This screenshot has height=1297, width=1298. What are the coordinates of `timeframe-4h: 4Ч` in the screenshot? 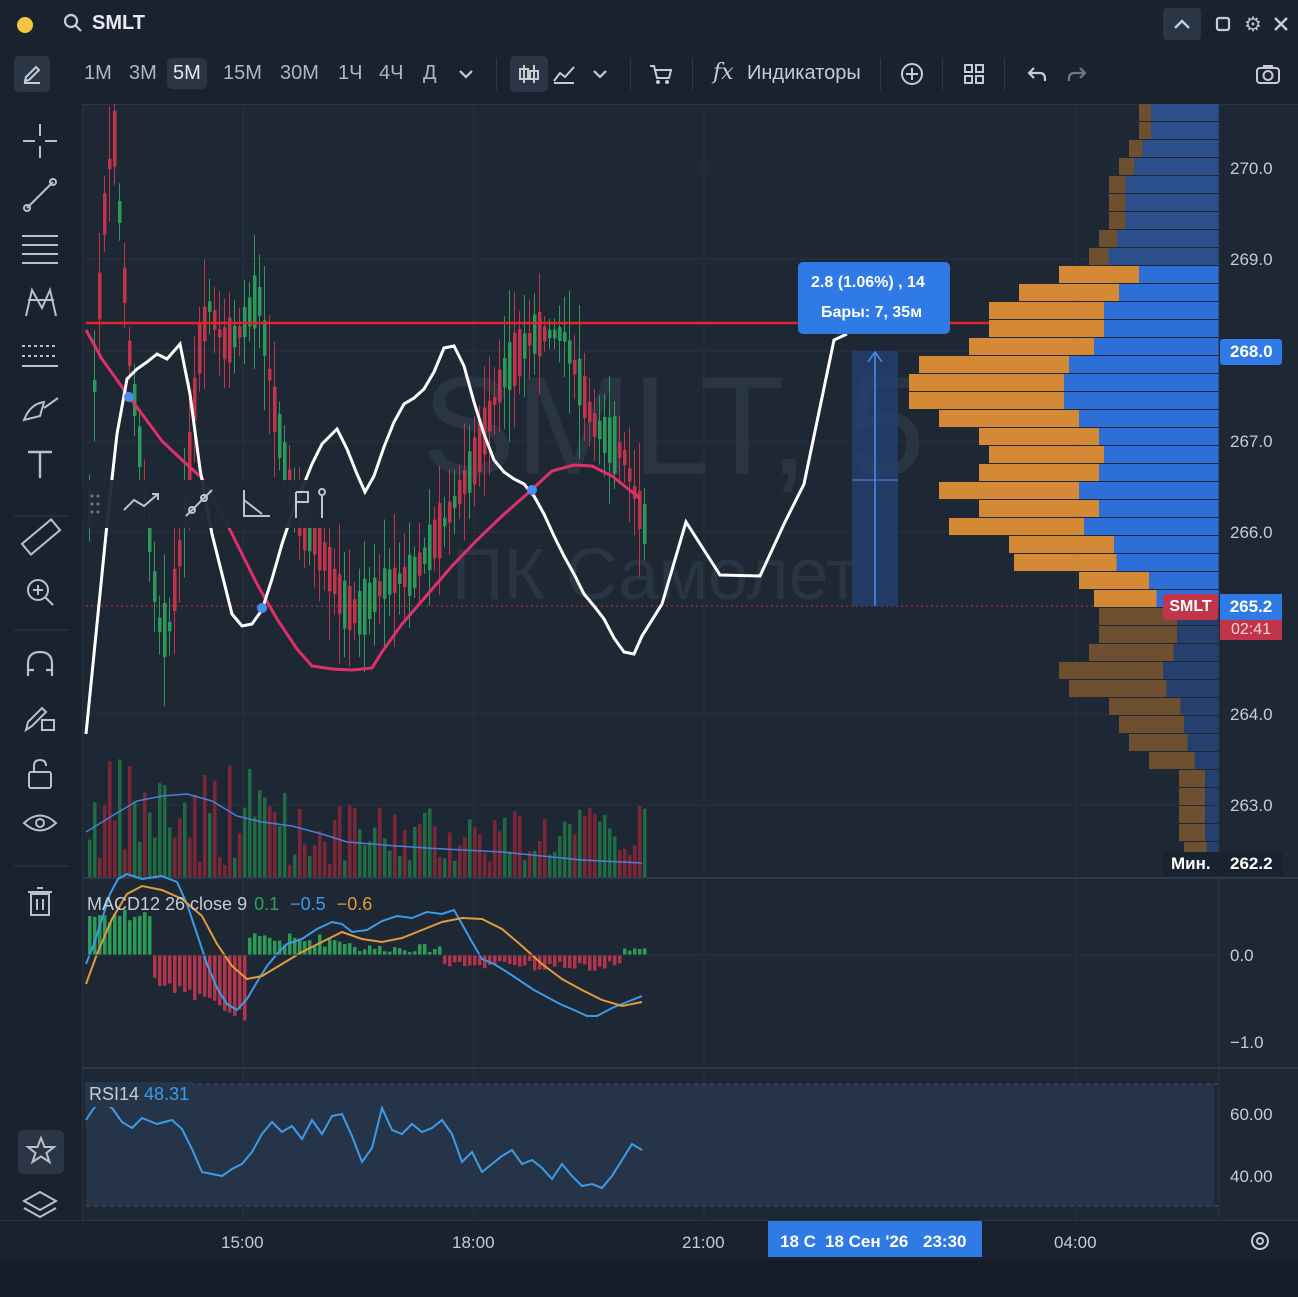 It's located at (391, 73).